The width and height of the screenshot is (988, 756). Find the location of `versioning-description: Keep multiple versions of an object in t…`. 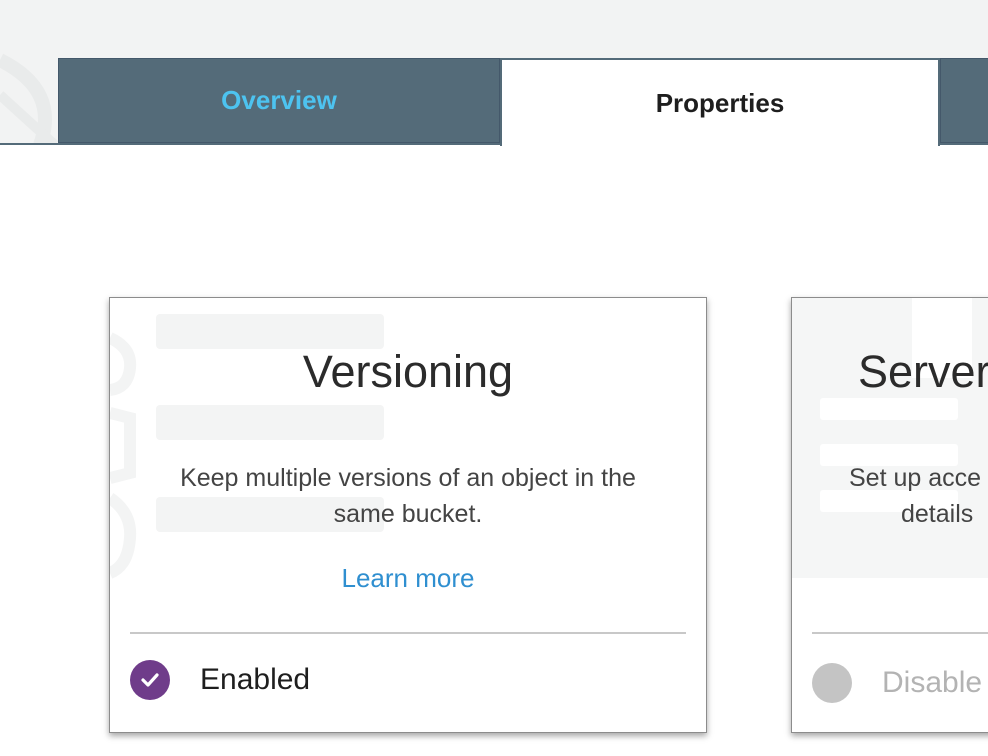

versioning-description: Keep multiple versions of an object in t… is located at coordinates (408, 496).